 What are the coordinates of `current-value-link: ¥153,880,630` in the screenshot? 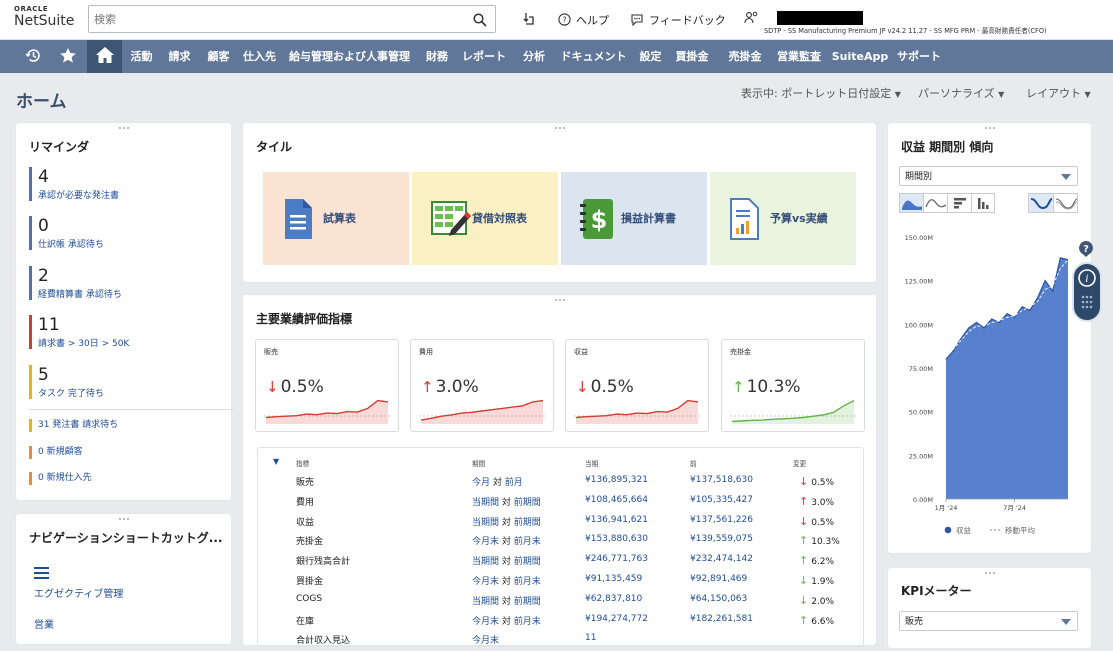 It's located at (616, 539).